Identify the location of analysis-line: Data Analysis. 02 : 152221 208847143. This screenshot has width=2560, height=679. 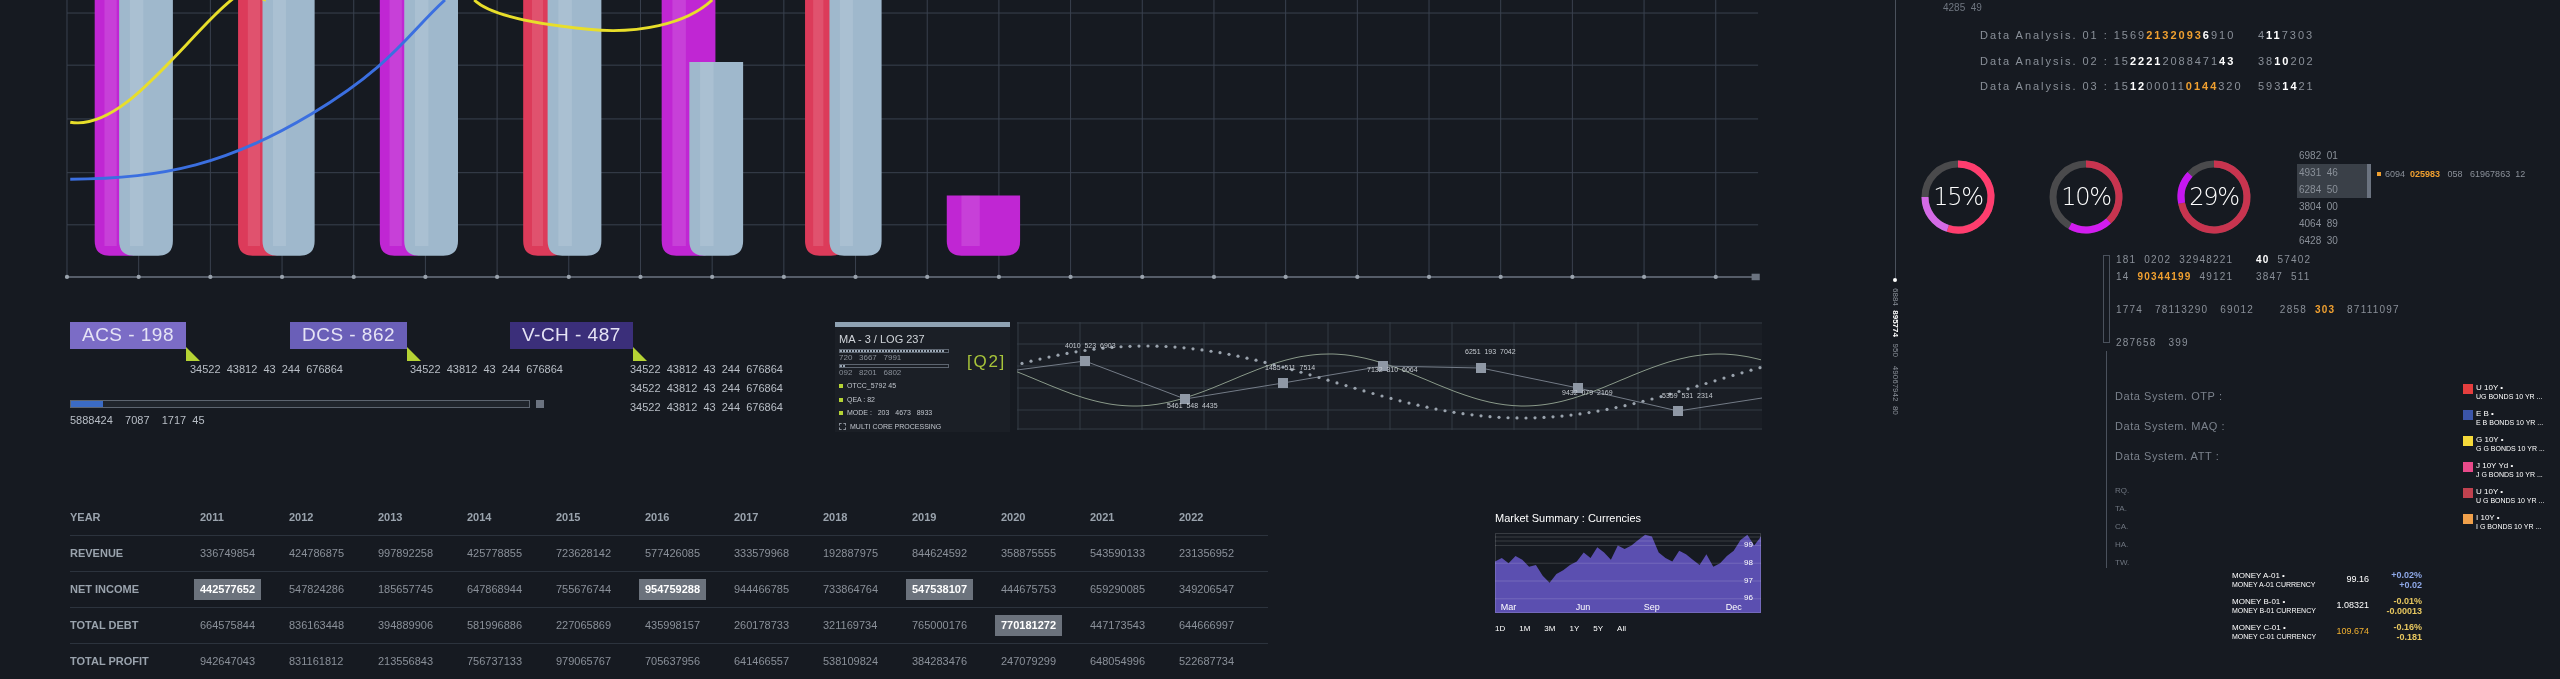
(2108, 61).